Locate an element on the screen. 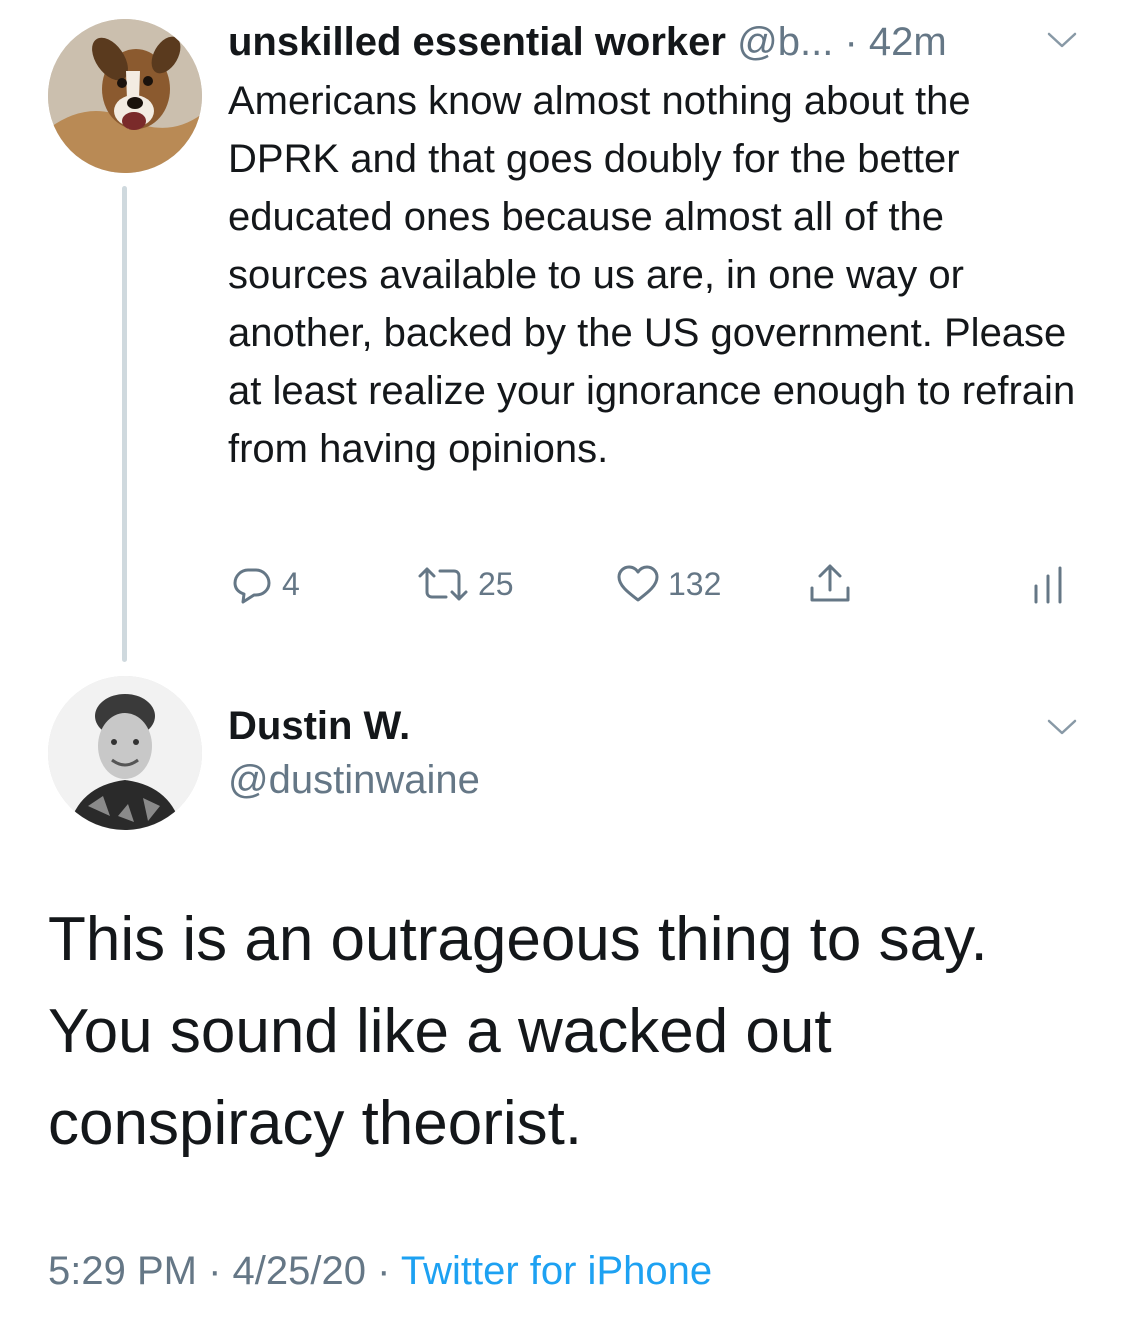  tweet-meta: 5:29 PM · 4/25/20 · Twitter for iPhone is located at coordinates (380, 1271).